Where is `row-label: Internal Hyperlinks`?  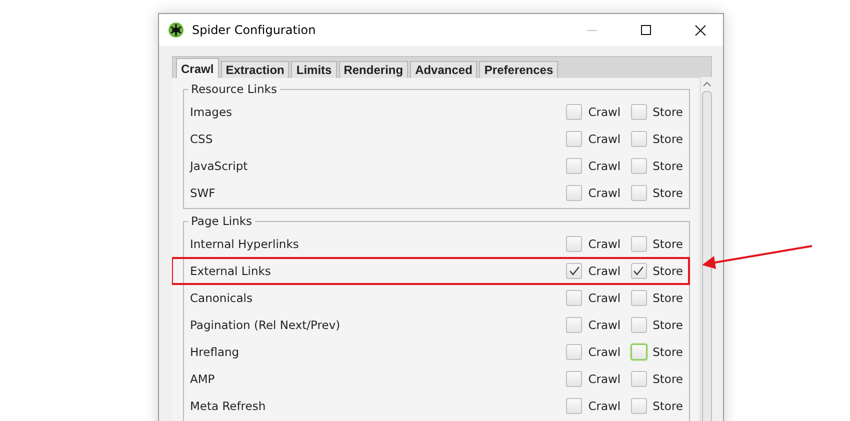 row-label: Internal Hyperlinks is located at coordinates (245, 243).